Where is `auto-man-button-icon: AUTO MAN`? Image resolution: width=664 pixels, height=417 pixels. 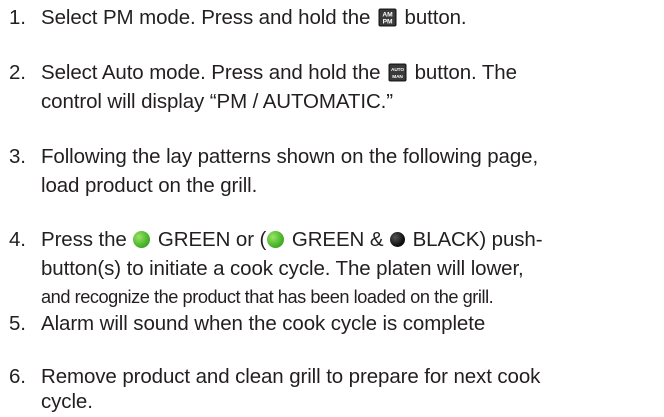 auto-man-button-icon: AUTO MAN is located at coordinates (397, 72).